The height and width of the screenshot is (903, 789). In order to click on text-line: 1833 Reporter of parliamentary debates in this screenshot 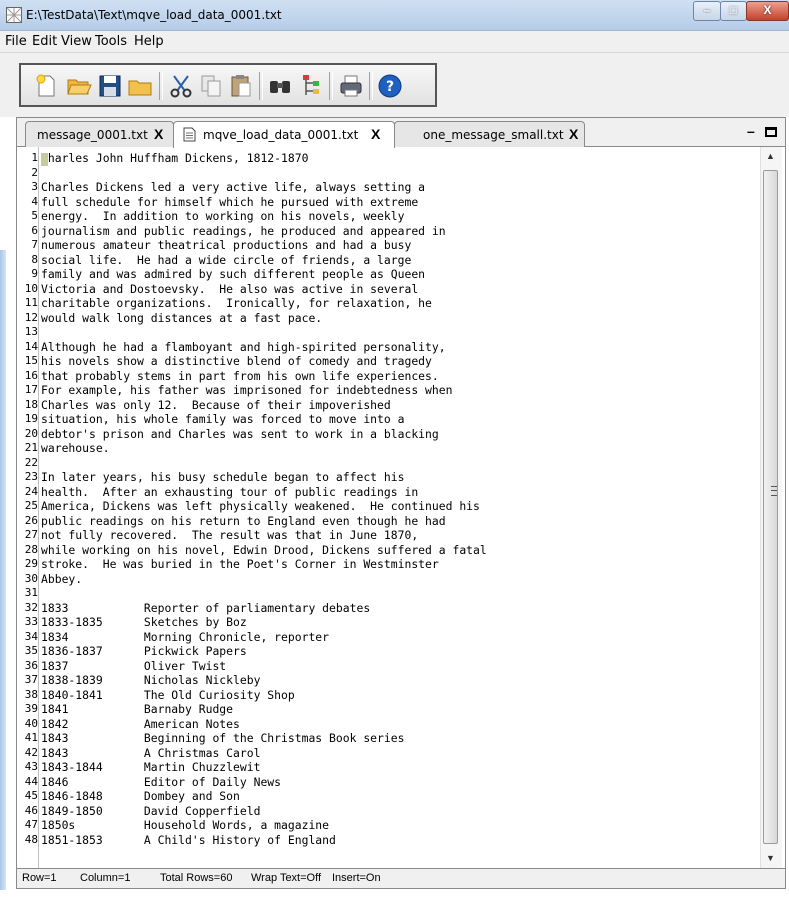, I will do `click(205, 608)`.